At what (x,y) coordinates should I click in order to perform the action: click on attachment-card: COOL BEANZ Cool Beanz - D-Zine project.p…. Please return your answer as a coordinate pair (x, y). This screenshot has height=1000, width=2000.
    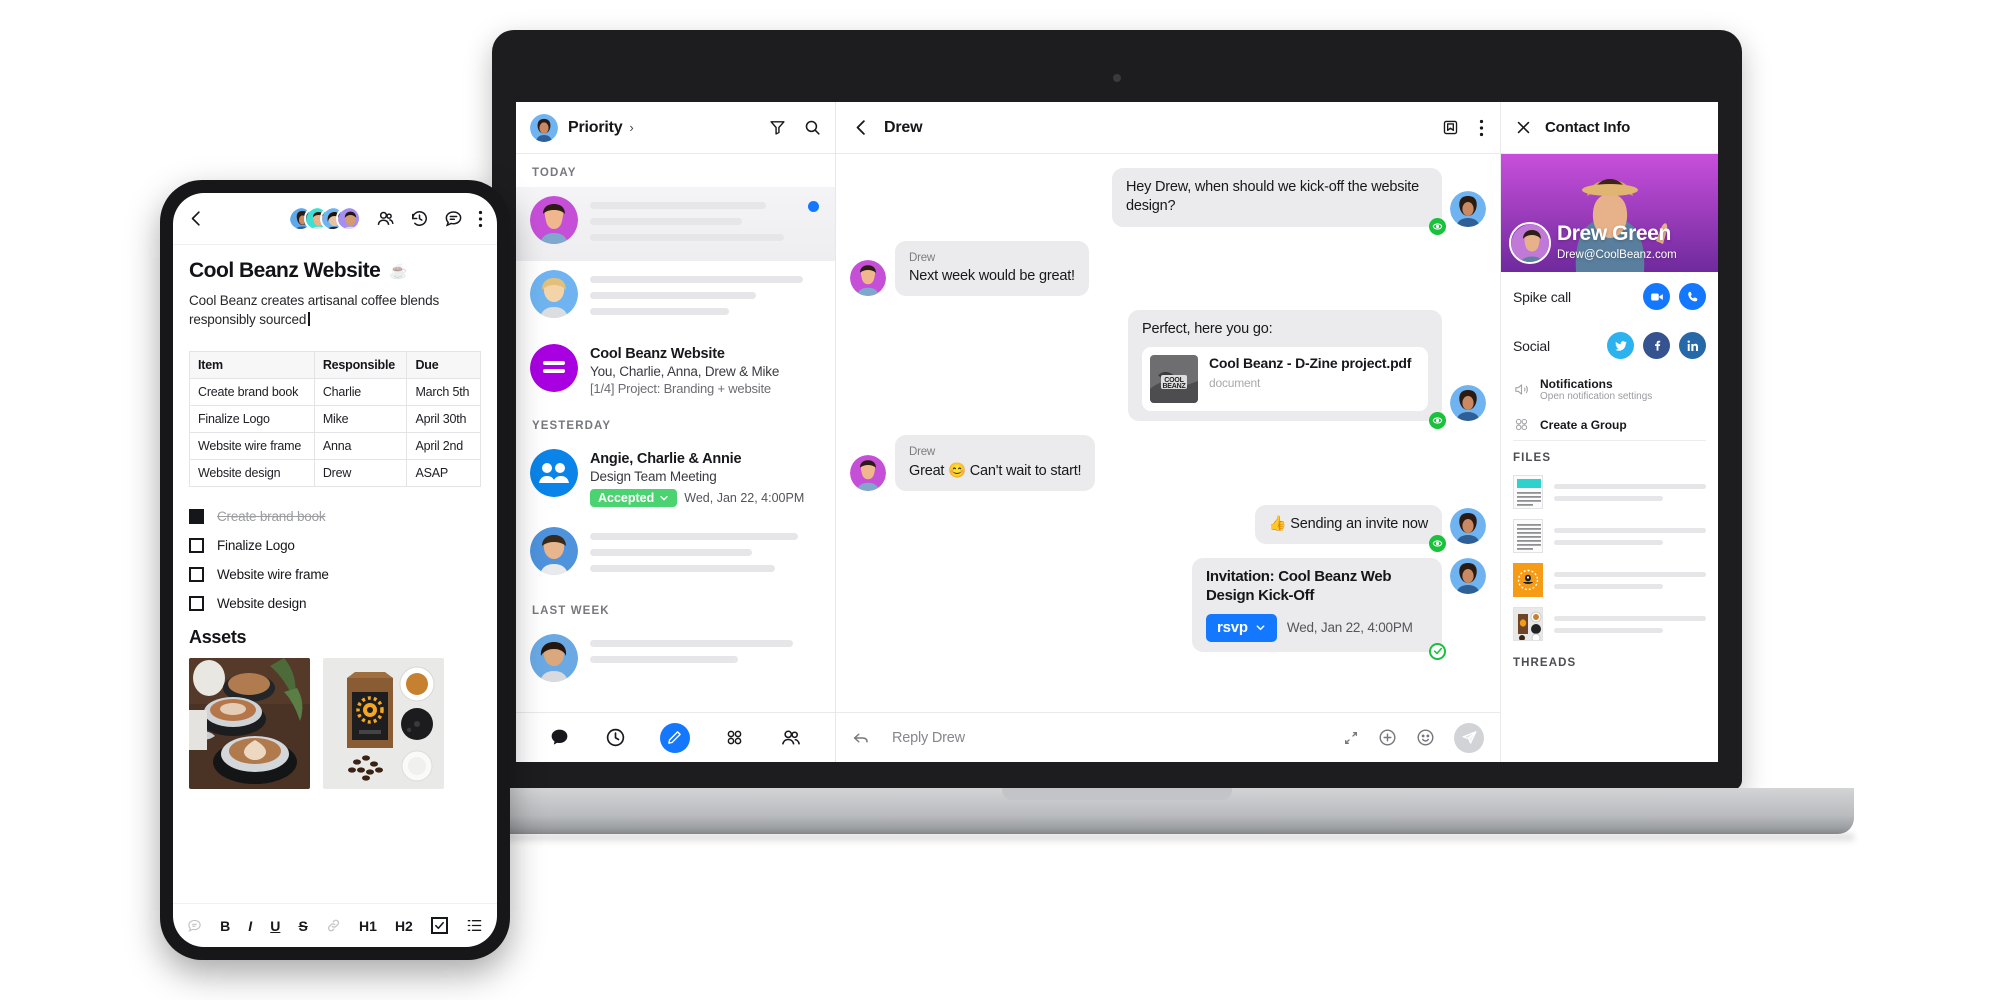
    Looking at the image, I should click on (1285, 379).